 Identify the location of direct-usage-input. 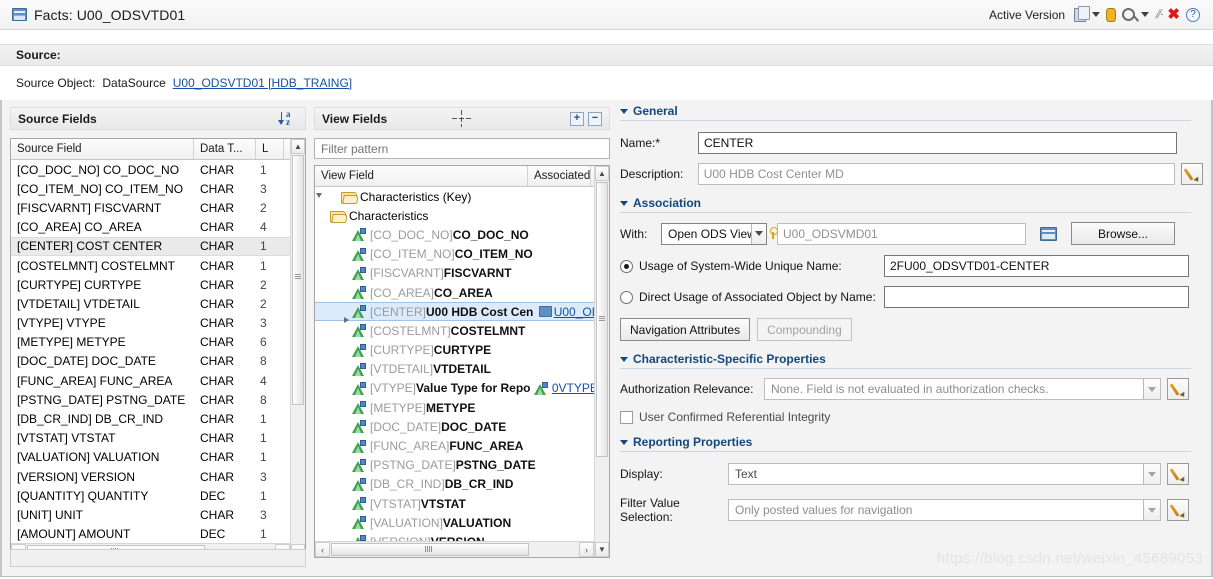
(1036, 297).